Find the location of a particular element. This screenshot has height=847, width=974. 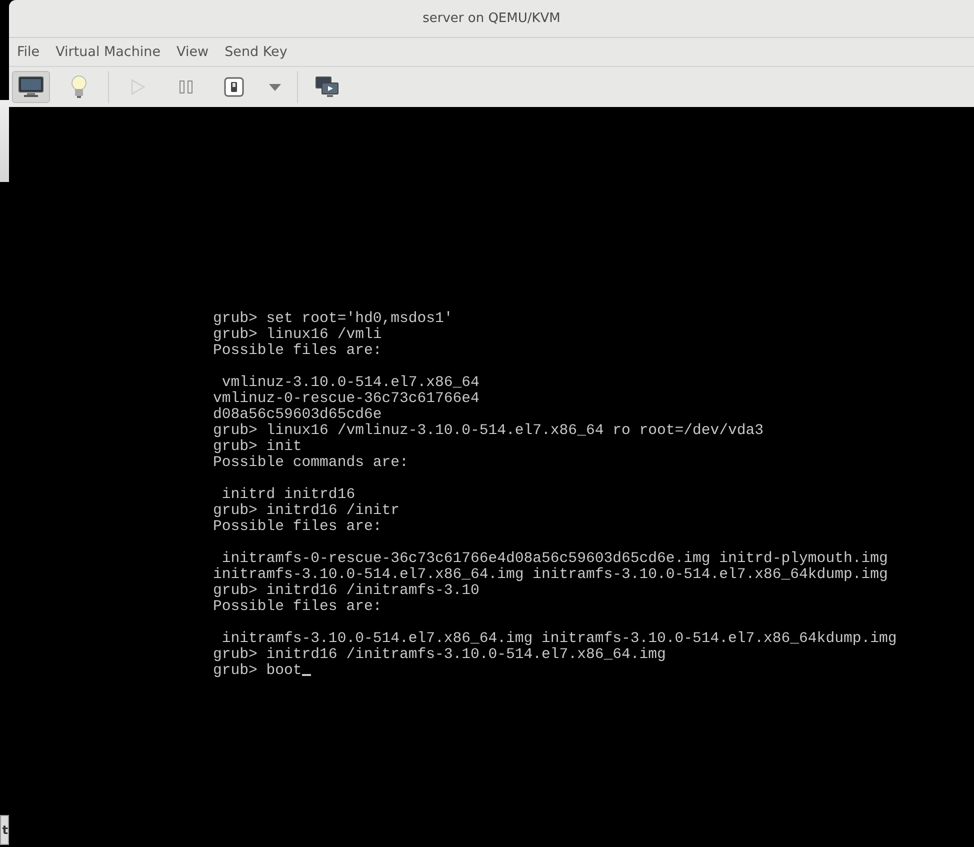

console-line: grub> set root='hd0,msdos1' is located at coordinates (333, 319).